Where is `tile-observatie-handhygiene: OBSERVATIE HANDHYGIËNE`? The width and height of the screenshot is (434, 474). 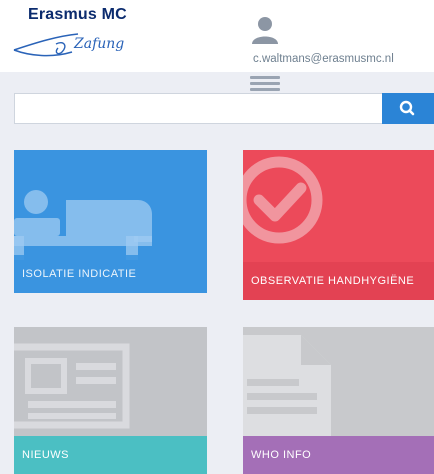
tile-observatie-handhygiene: OBSERVATIE HANDHYGIËNE is located at coordinates (338, 225).